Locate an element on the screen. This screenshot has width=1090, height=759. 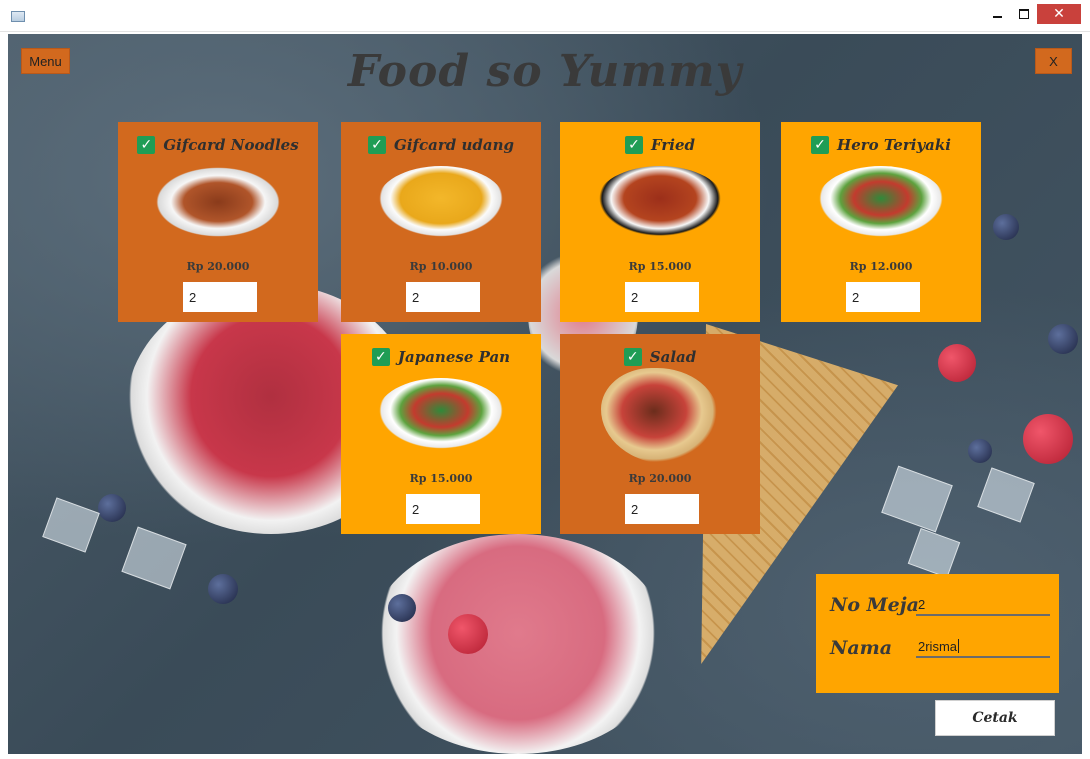
name-input-value: 2risma is located at coordinates (938, 646).